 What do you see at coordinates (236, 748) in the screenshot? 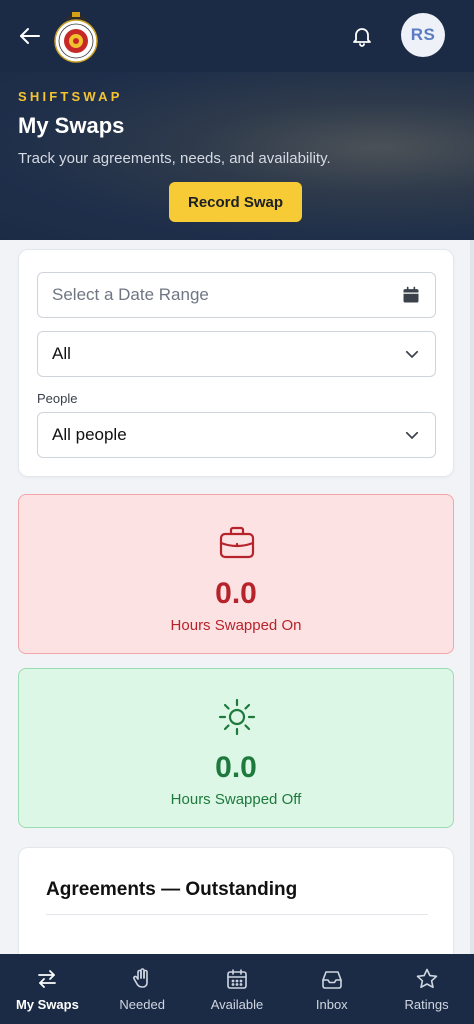
I see `hours-swapped-off-card: 0.0 Hours Swapped Off` at bounding box center [236, 748].